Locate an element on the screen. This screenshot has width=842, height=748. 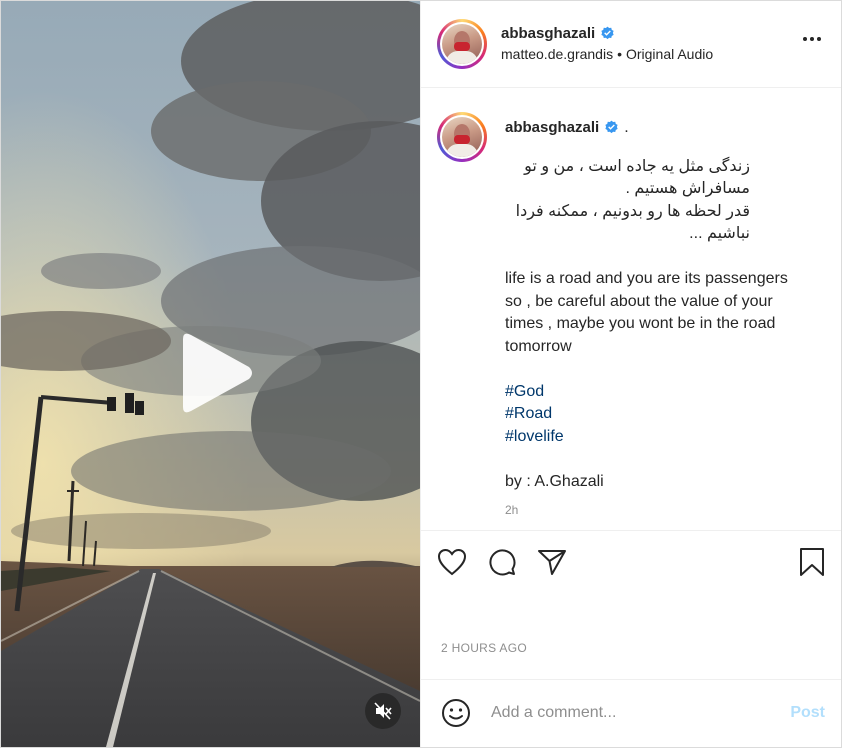
author-username: abbasghazali is located at coordinates (548, 33).